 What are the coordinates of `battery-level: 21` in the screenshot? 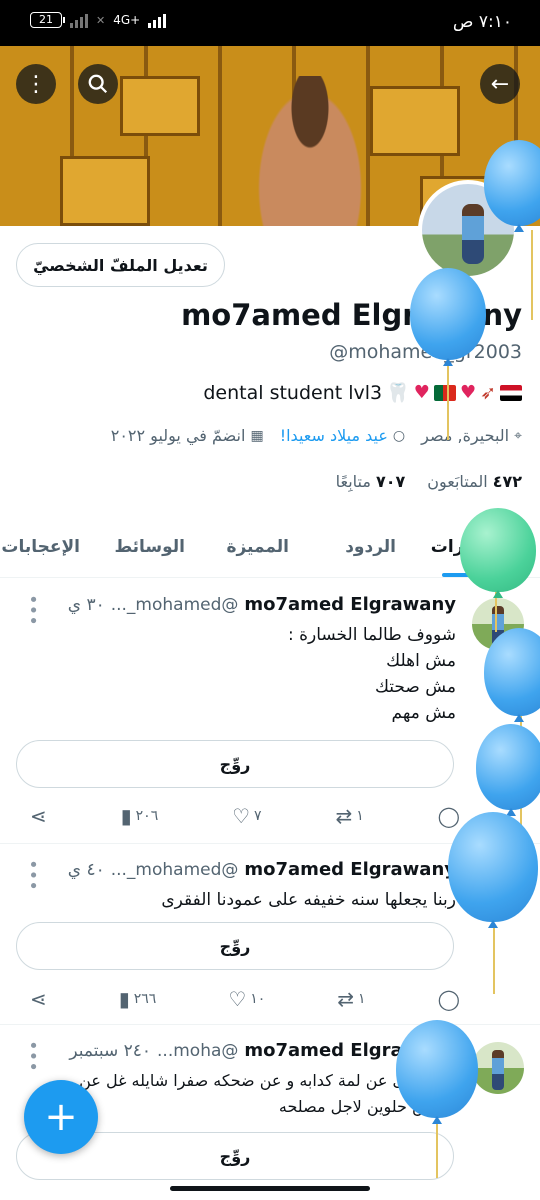 It's located at (46, 19).